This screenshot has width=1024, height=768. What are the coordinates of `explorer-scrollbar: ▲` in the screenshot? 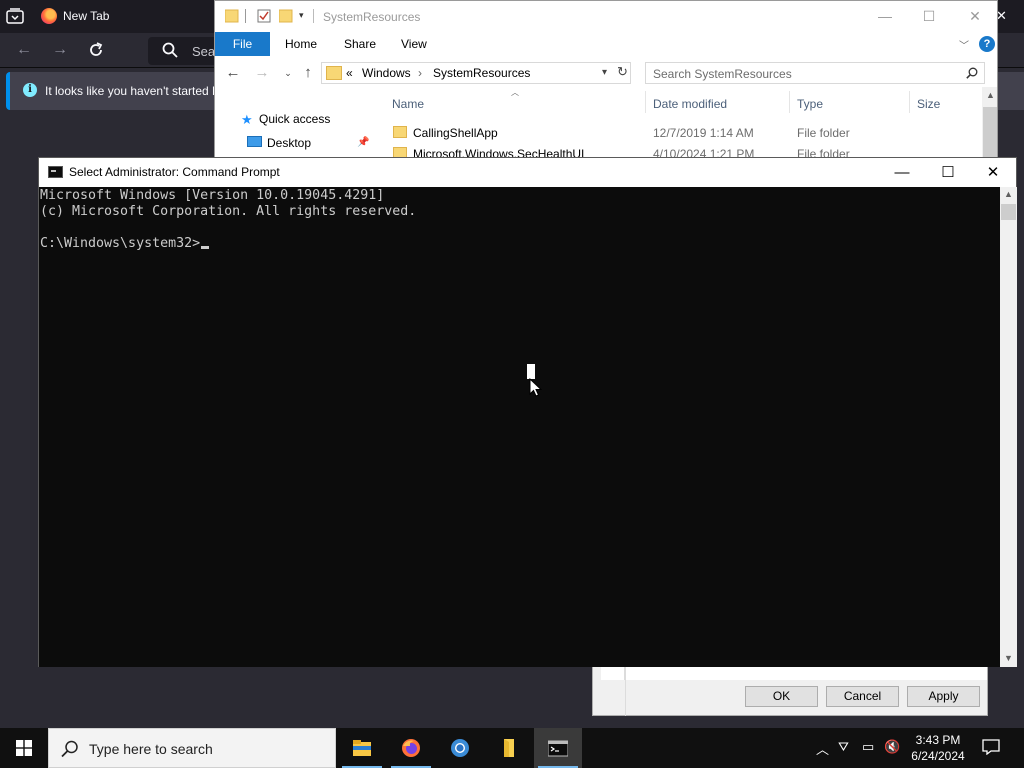 It's located at (989, 123).